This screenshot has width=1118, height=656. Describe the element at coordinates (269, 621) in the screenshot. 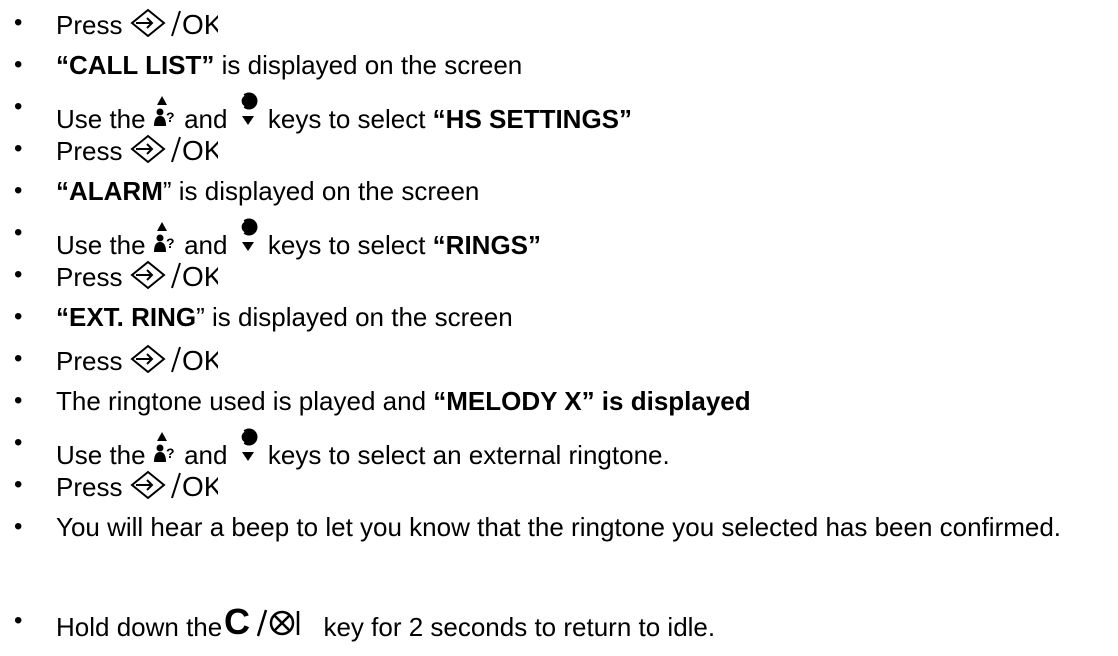

I see `clear-key-icon: C` at that location.